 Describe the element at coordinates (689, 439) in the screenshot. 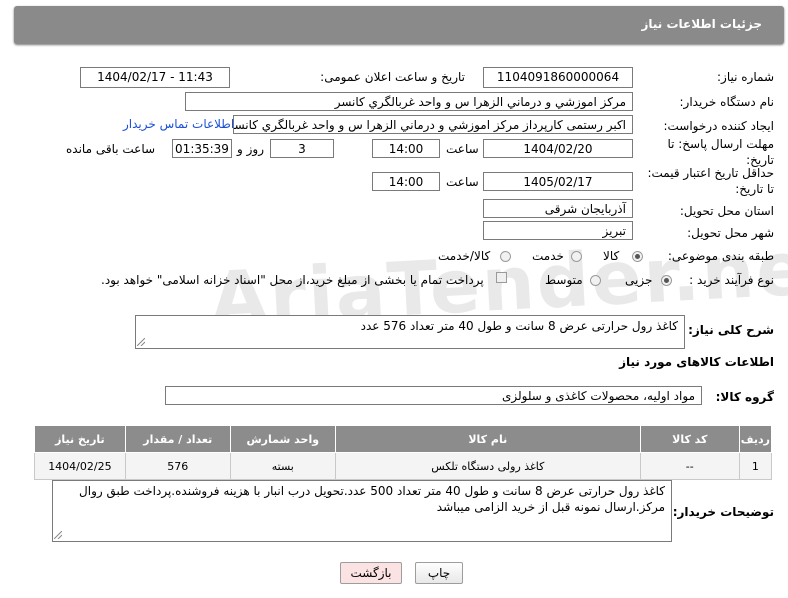

I see `col-goods-code: کد کالا` at that location.